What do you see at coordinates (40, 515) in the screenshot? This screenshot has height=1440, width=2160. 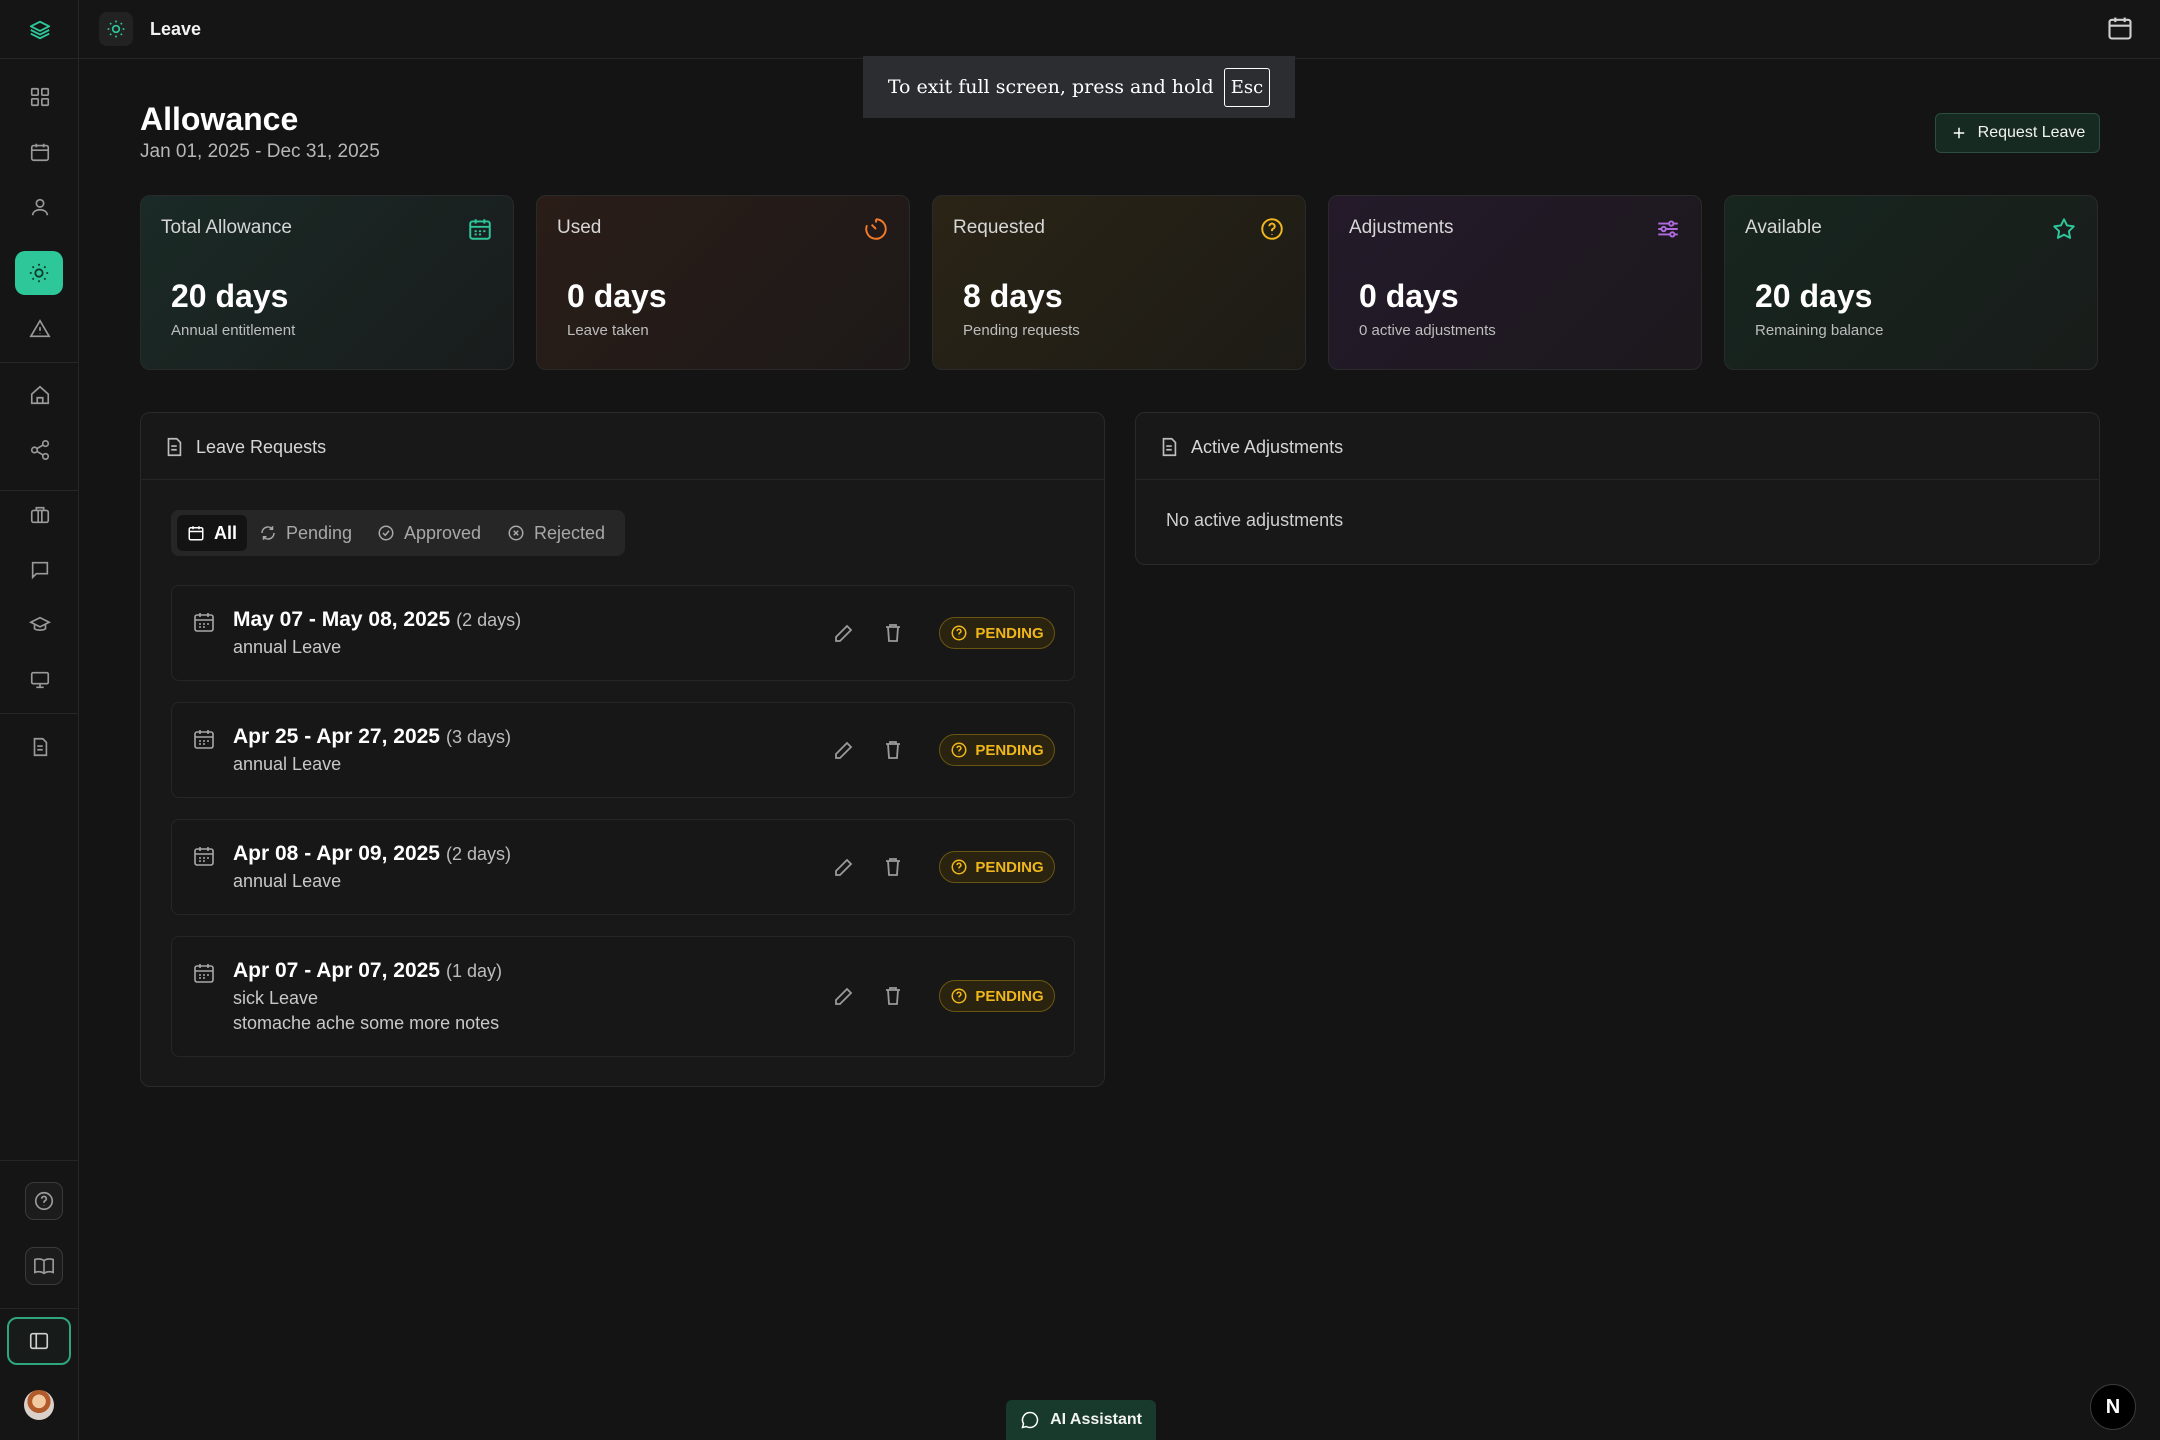 I see `briefcase-icon` at bounding box center [40, 515].